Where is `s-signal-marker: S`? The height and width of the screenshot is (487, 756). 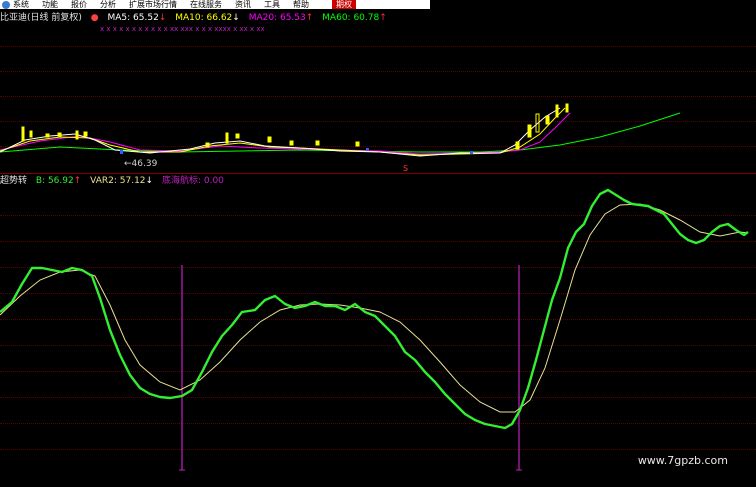
s-signal-marker: S is located at coordinates (405, 168).